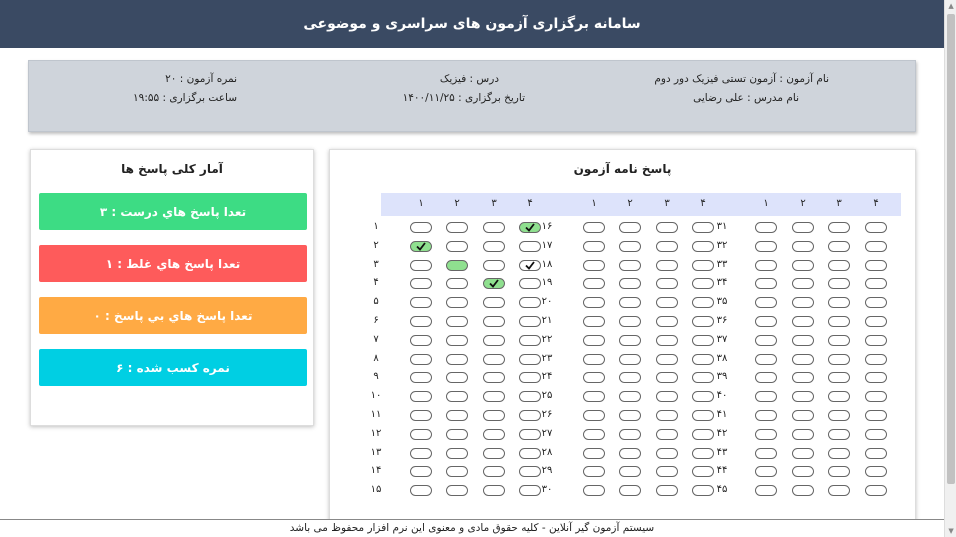 The width and height of the screenshot is (956, 537). I want to click on answer-bubble-q7-o1, so click(421, 340).